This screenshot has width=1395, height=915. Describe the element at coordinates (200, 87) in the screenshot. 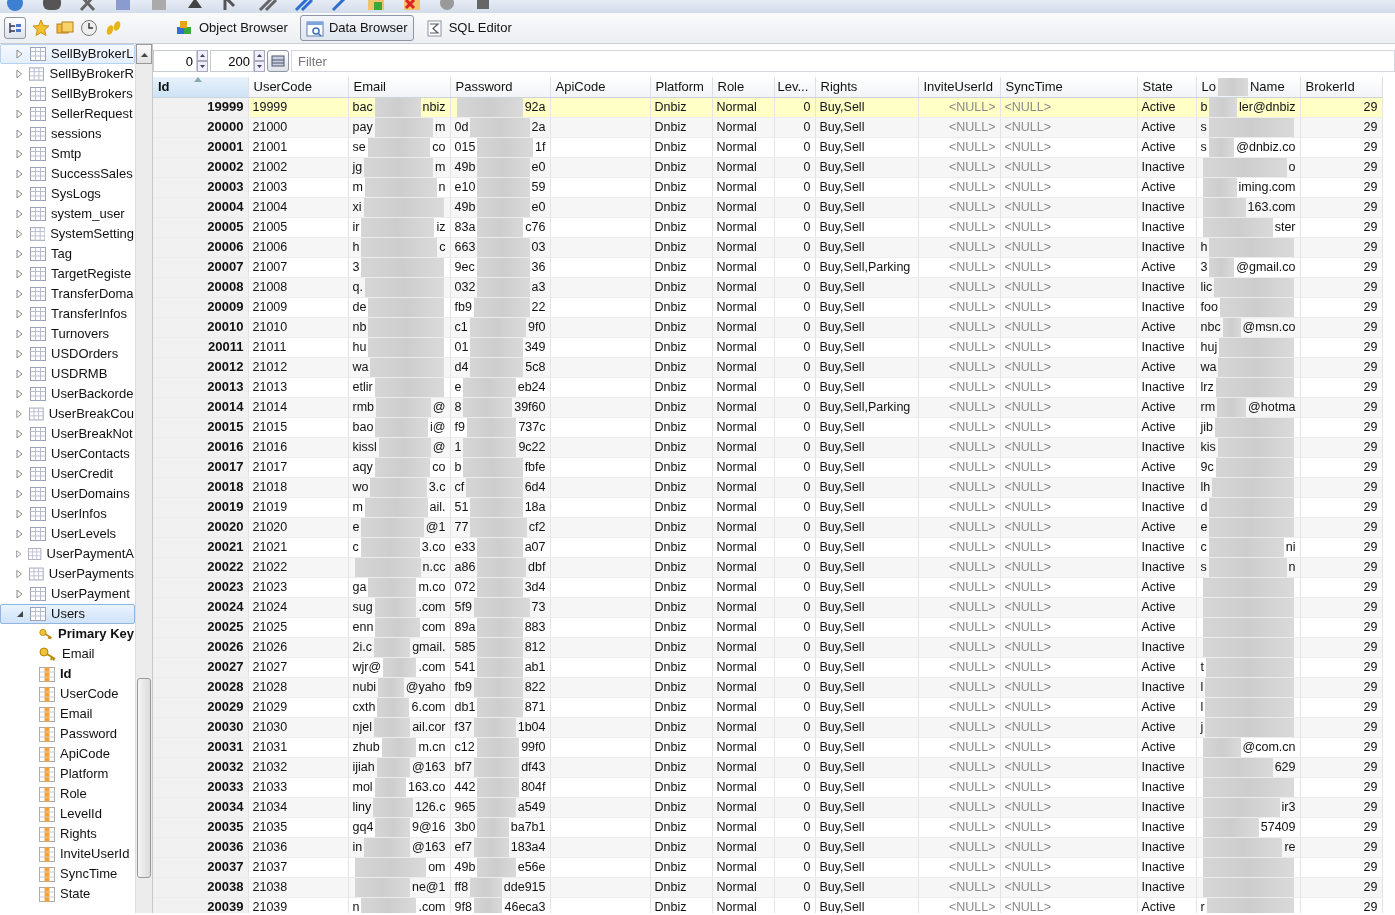

I see `column-header: Id` at that location.